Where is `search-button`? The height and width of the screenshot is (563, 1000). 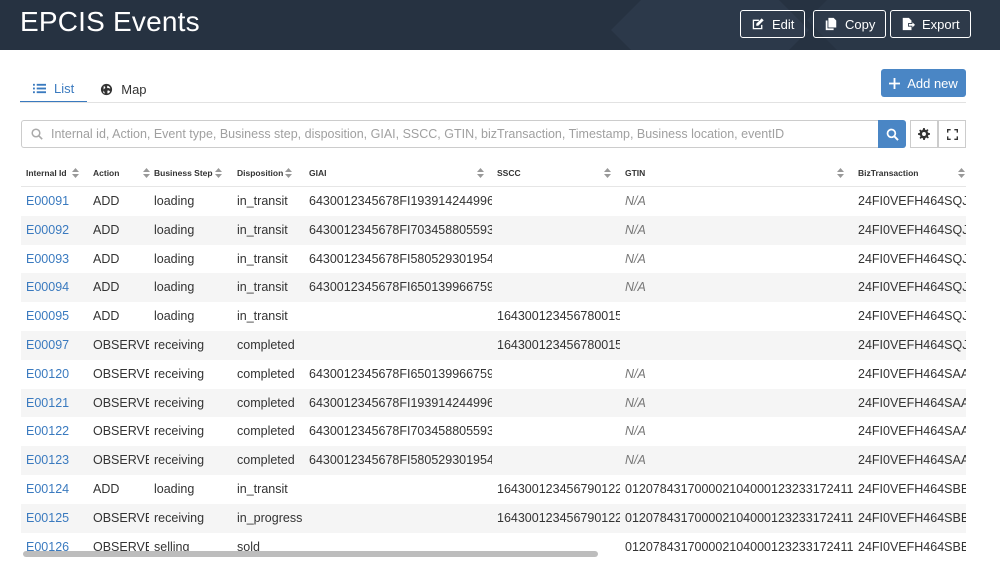
search-button is located at coordinates (892, 134).